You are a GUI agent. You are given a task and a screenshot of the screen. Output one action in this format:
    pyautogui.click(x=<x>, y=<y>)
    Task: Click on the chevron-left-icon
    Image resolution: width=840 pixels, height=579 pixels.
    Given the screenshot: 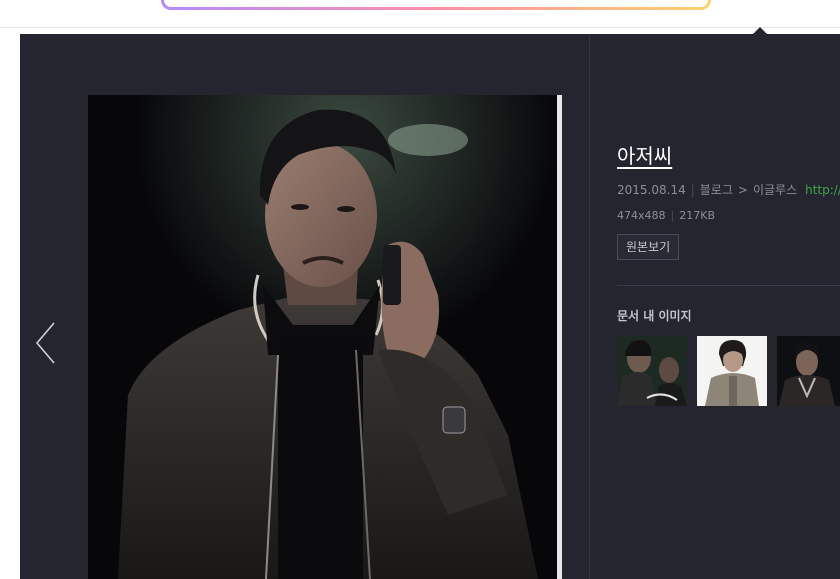 What is the action you would take?
    pyautogui.click(x=45, y=343)
    